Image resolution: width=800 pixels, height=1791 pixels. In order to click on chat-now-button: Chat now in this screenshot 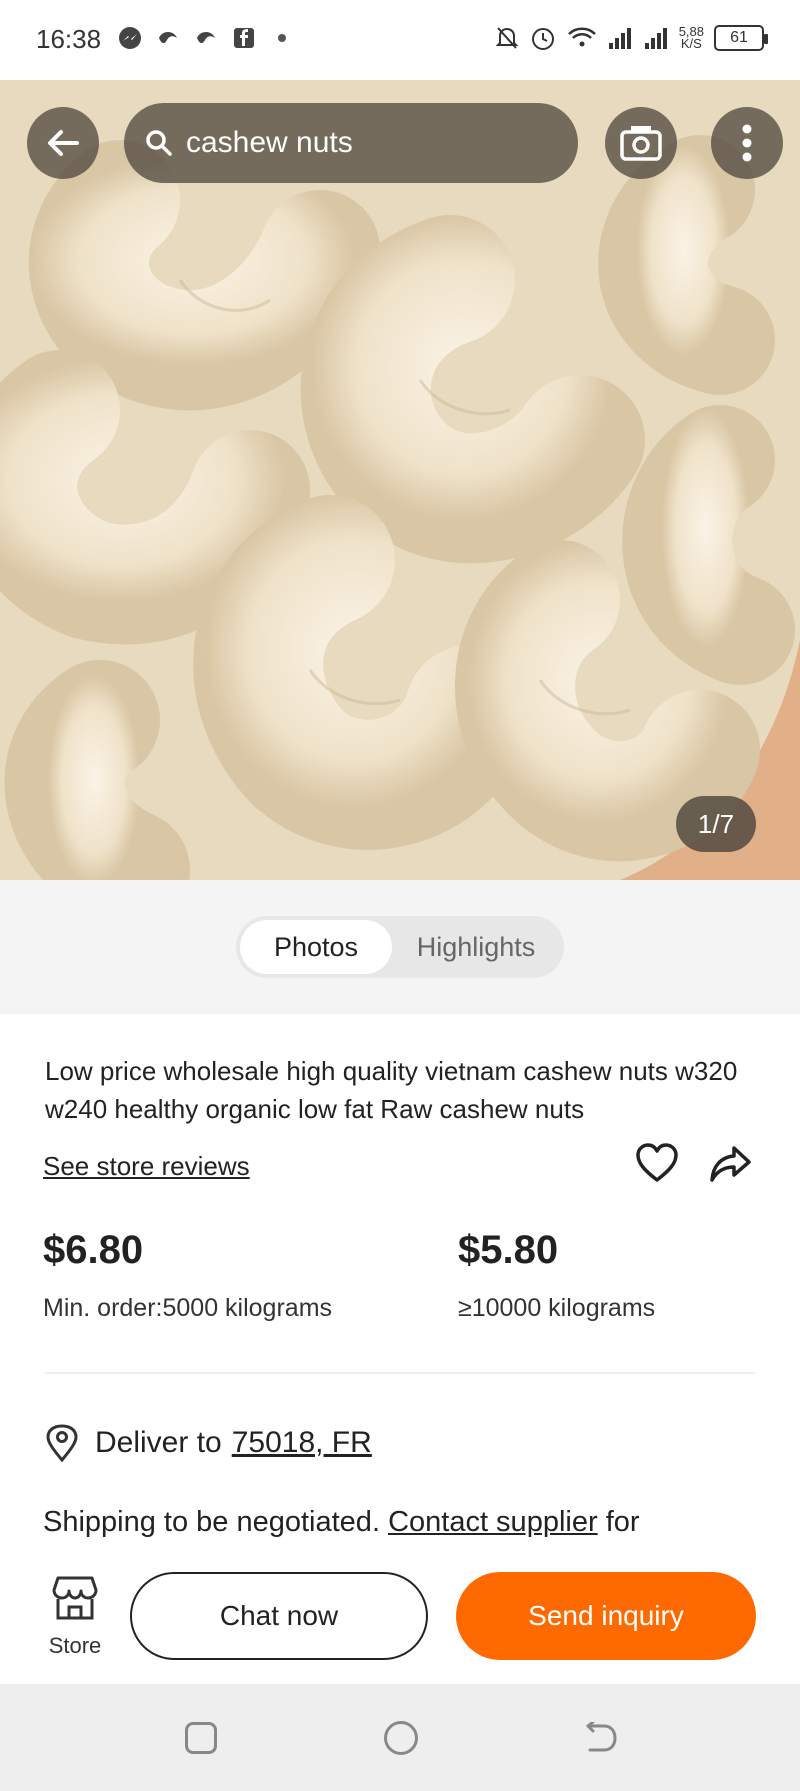, I will do `click(279, 1616)`.